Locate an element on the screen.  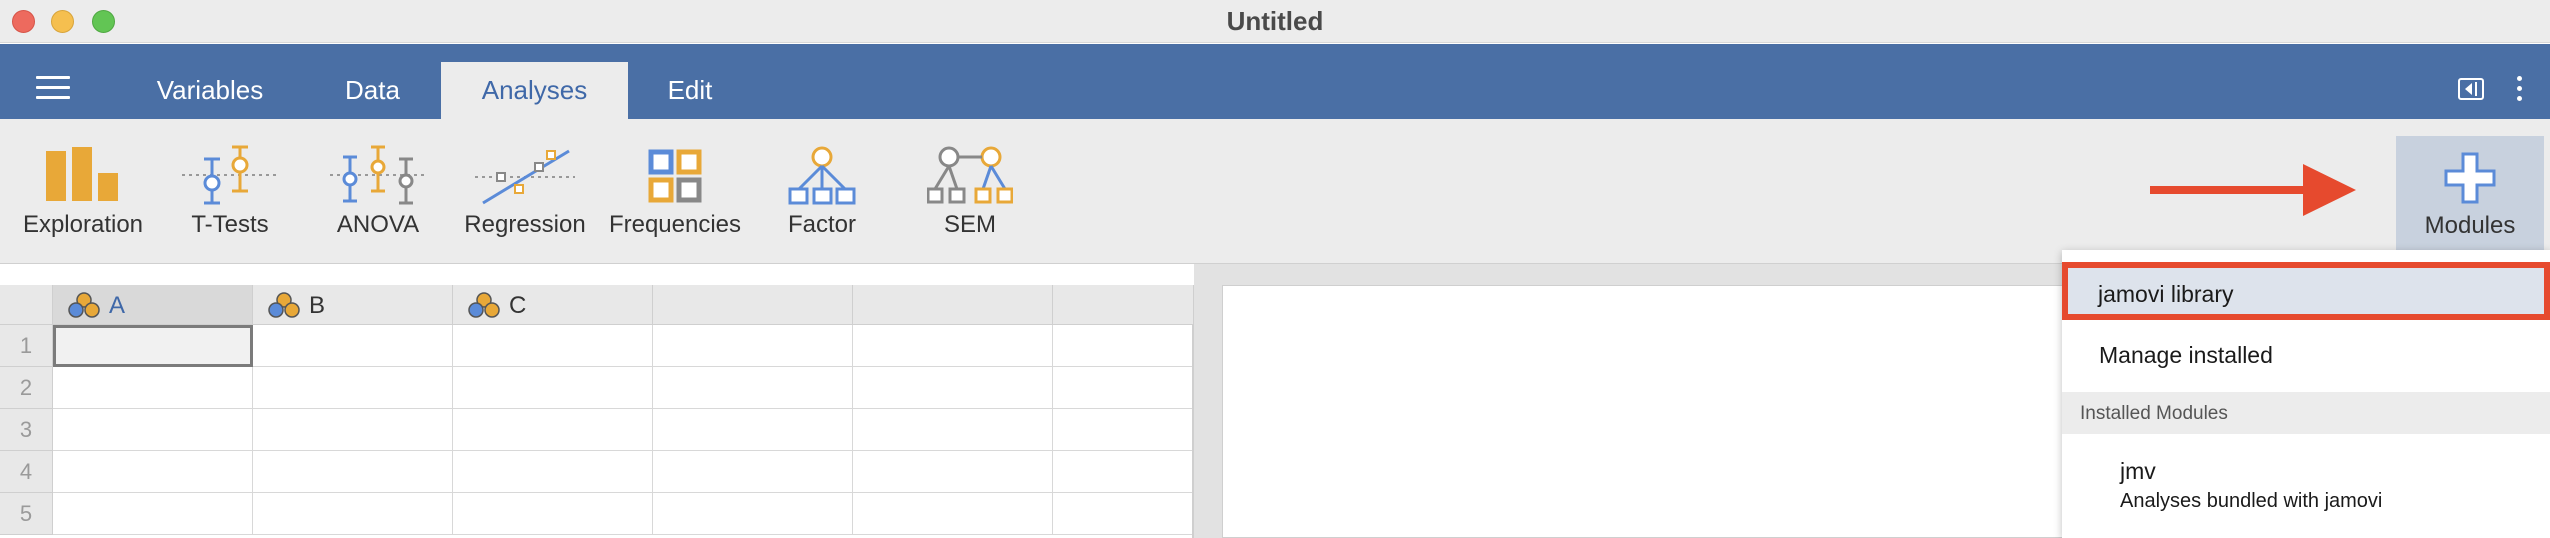
anova-label: ANOVA is located at coordinates (378, 224).